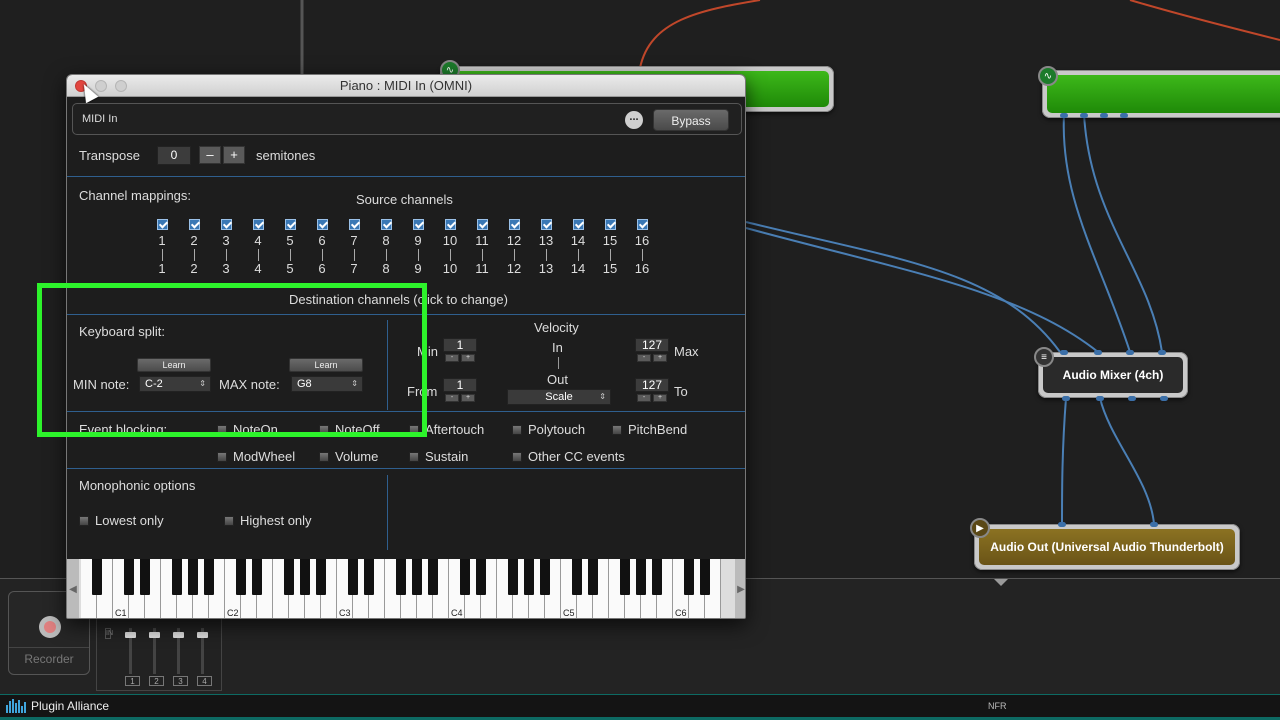 Image resolution: width=1280 pixels, height=720 pixels. I want to click on velocity-max-decrement: -, so click(644, 358).